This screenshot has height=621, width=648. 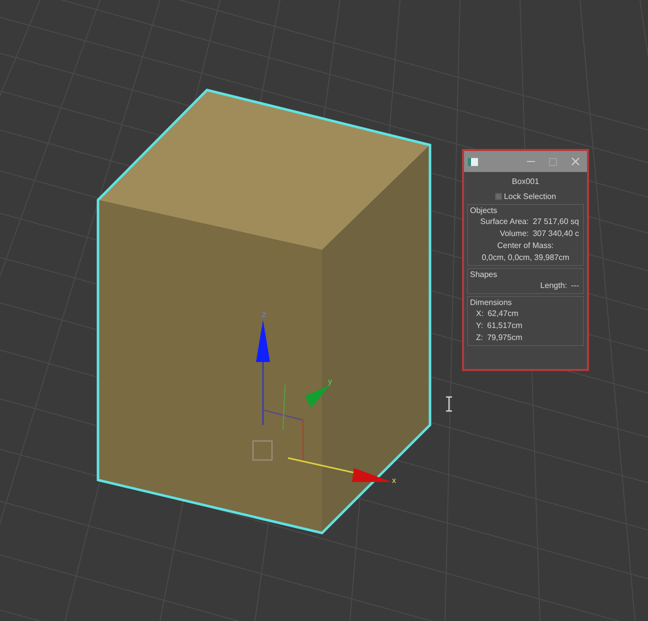 What do you see at coordinates (503, 313) in the screenshot?
I see `field-value: 62,47cm` at bounding box center [503, 313].